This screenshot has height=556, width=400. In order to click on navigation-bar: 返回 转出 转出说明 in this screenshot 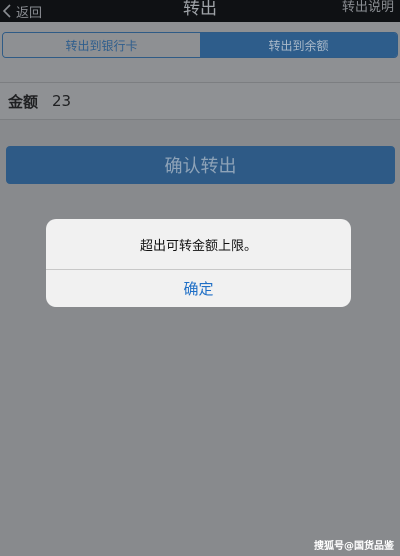, I will do `click(200, 11)`.